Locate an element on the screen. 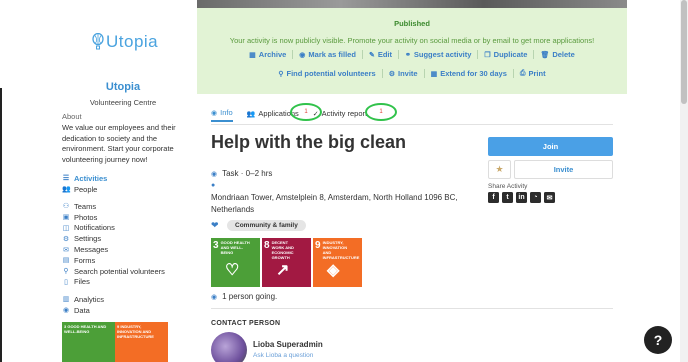 The height and width of the screenshot is (362, 688). facebook-icon: f is located at coordinates (493, 197).